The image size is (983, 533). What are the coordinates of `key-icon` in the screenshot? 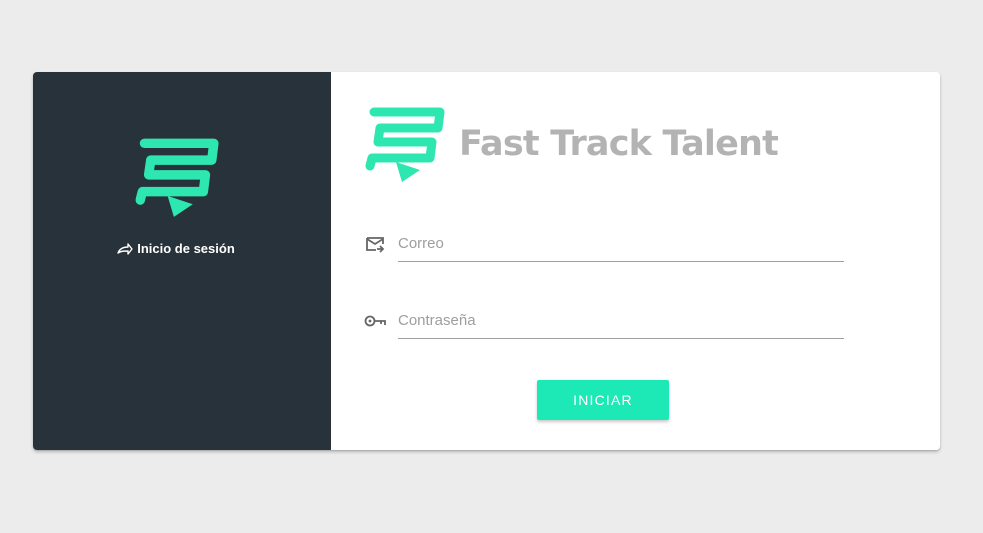 It's located at (375, 321).